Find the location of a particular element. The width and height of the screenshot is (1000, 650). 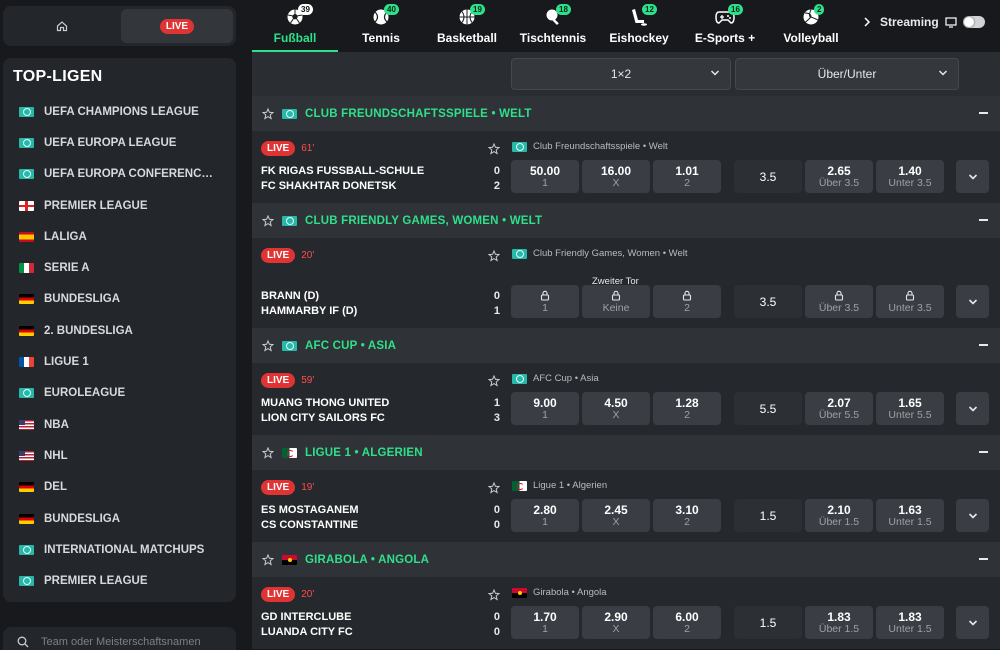

search-input is located at coordinates (131, 642).